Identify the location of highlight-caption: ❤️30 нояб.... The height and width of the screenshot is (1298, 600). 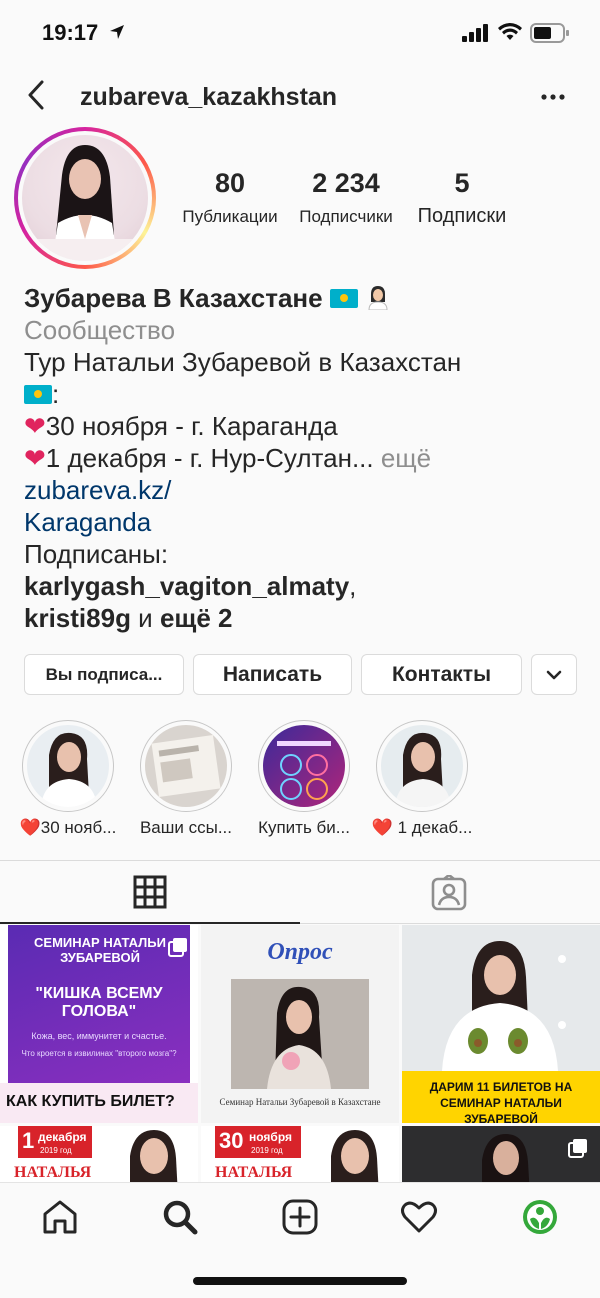
(68, 827).